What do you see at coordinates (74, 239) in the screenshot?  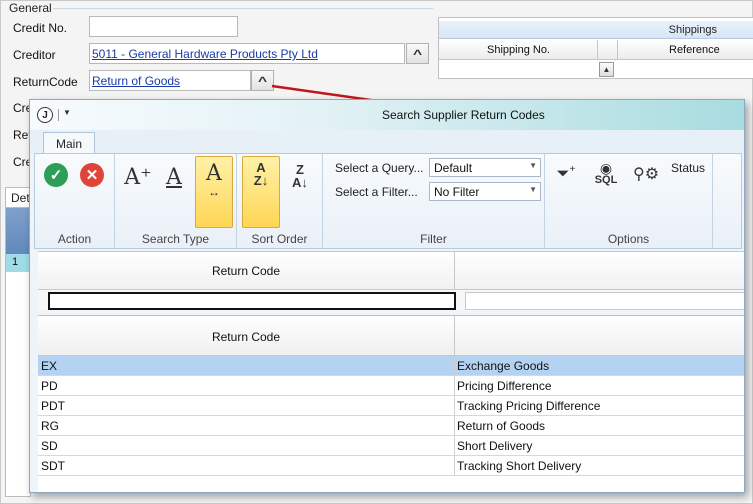 I see `action-group-label: Action` at bounding box center [74, 239].